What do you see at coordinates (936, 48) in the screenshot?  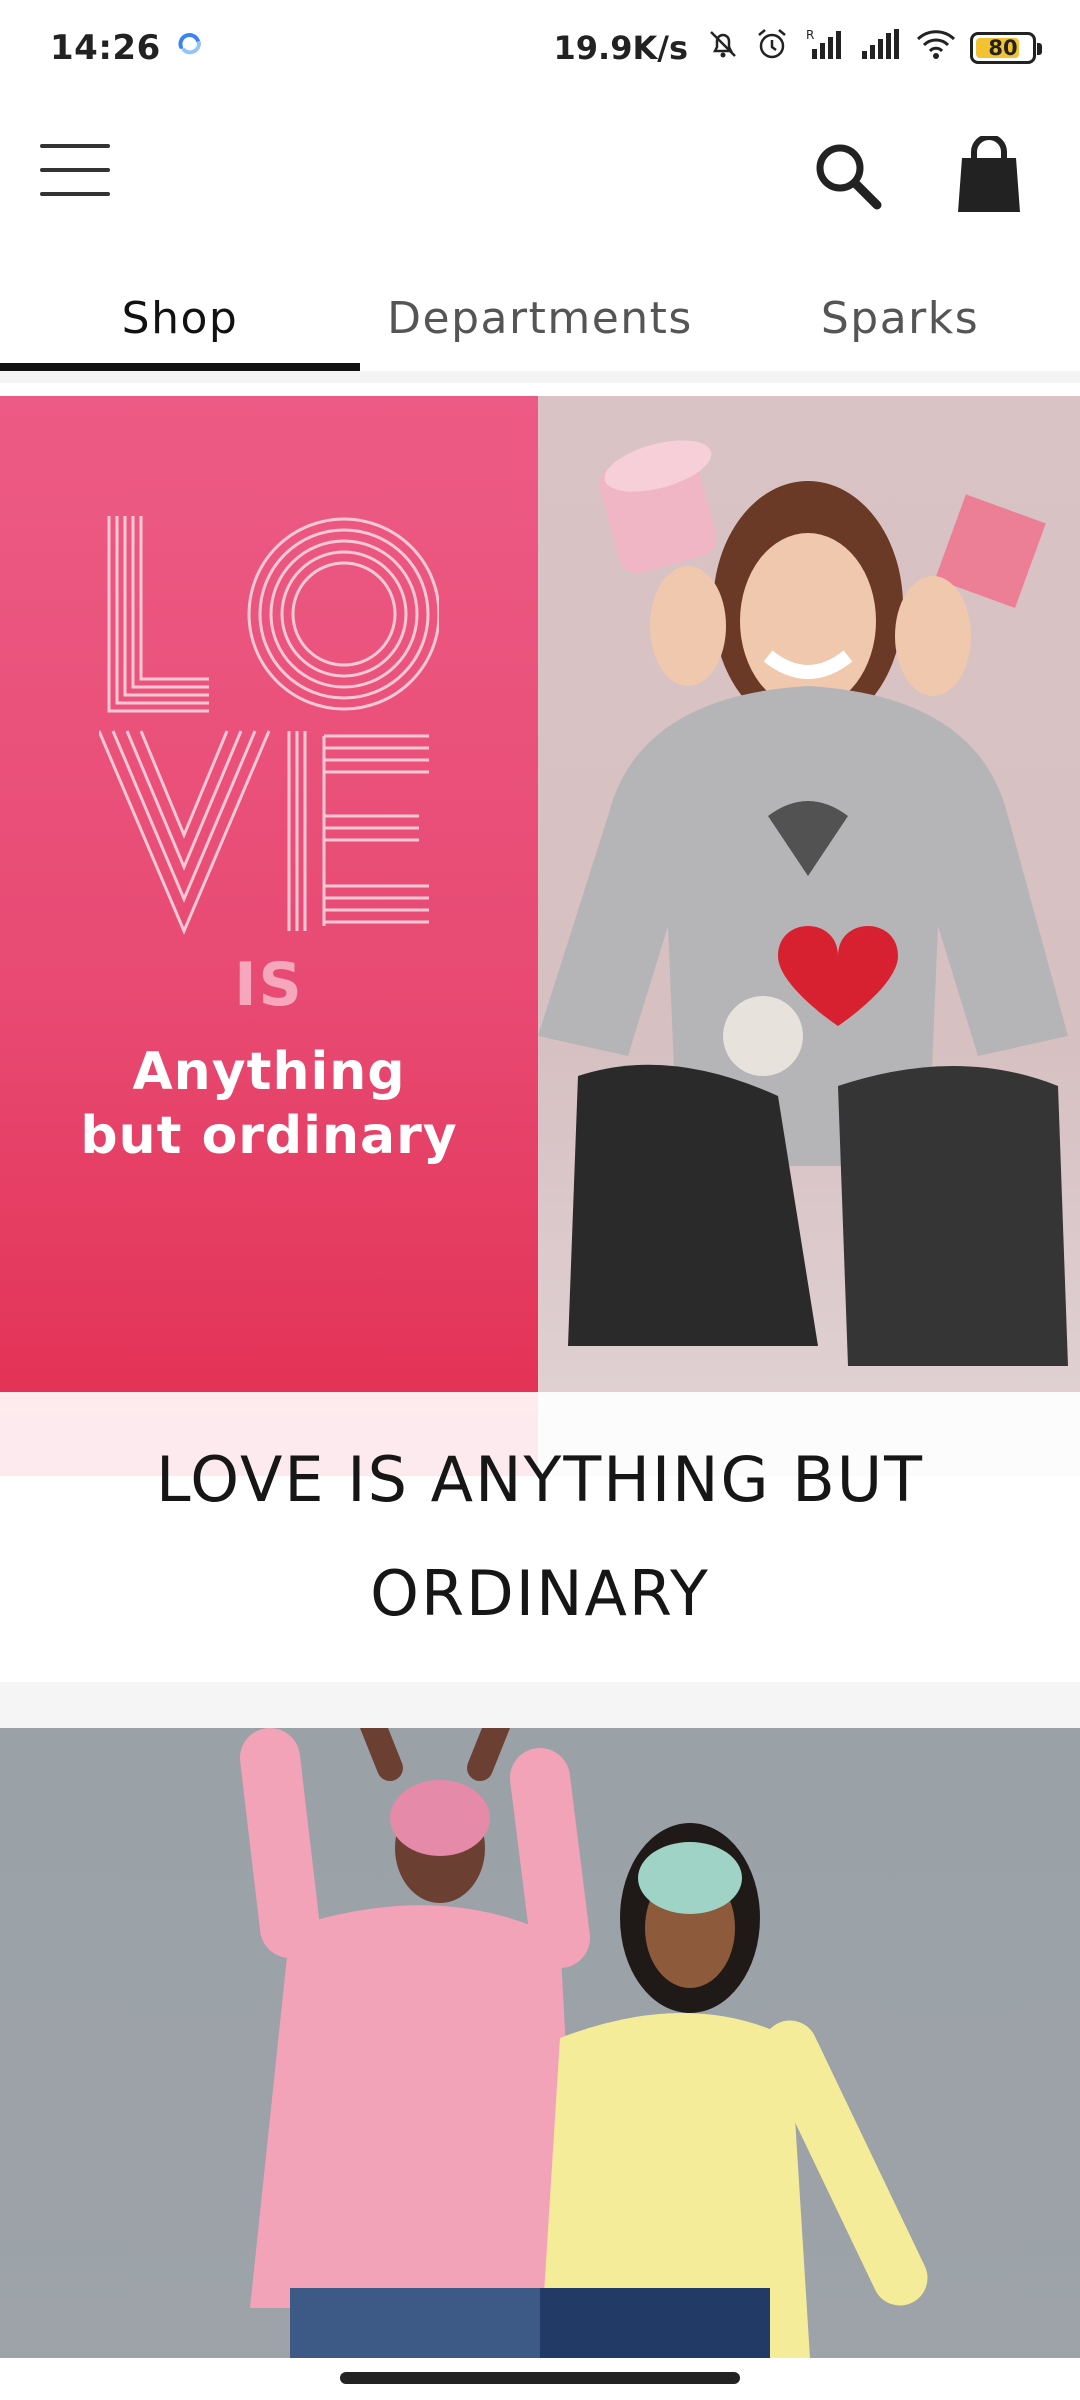 I see `wifi-icon` at bounding box center [936, 48].